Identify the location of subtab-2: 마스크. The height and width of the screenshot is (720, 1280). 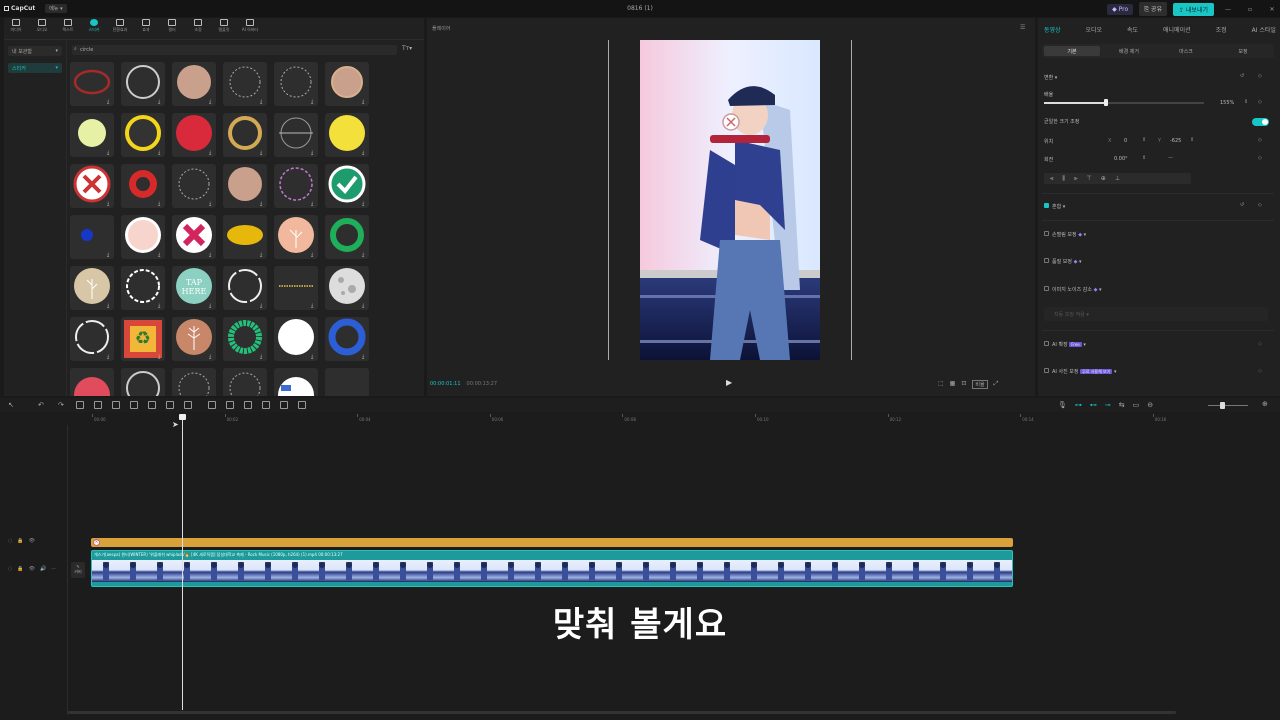
(1186, 51).